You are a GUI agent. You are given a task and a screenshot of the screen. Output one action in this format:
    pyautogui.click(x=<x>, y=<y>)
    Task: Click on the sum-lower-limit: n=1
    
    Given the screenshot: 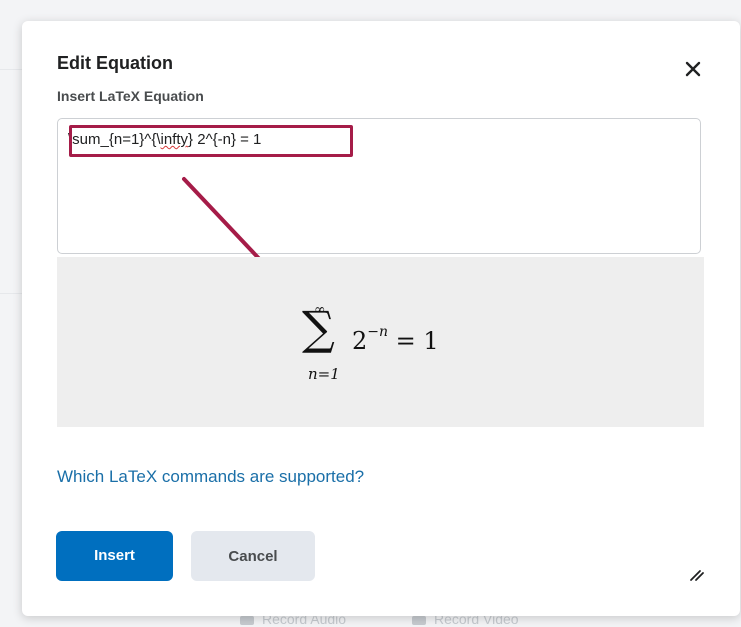 What is the action you would take?
    pyautogui.click(x=324, y=374)
    